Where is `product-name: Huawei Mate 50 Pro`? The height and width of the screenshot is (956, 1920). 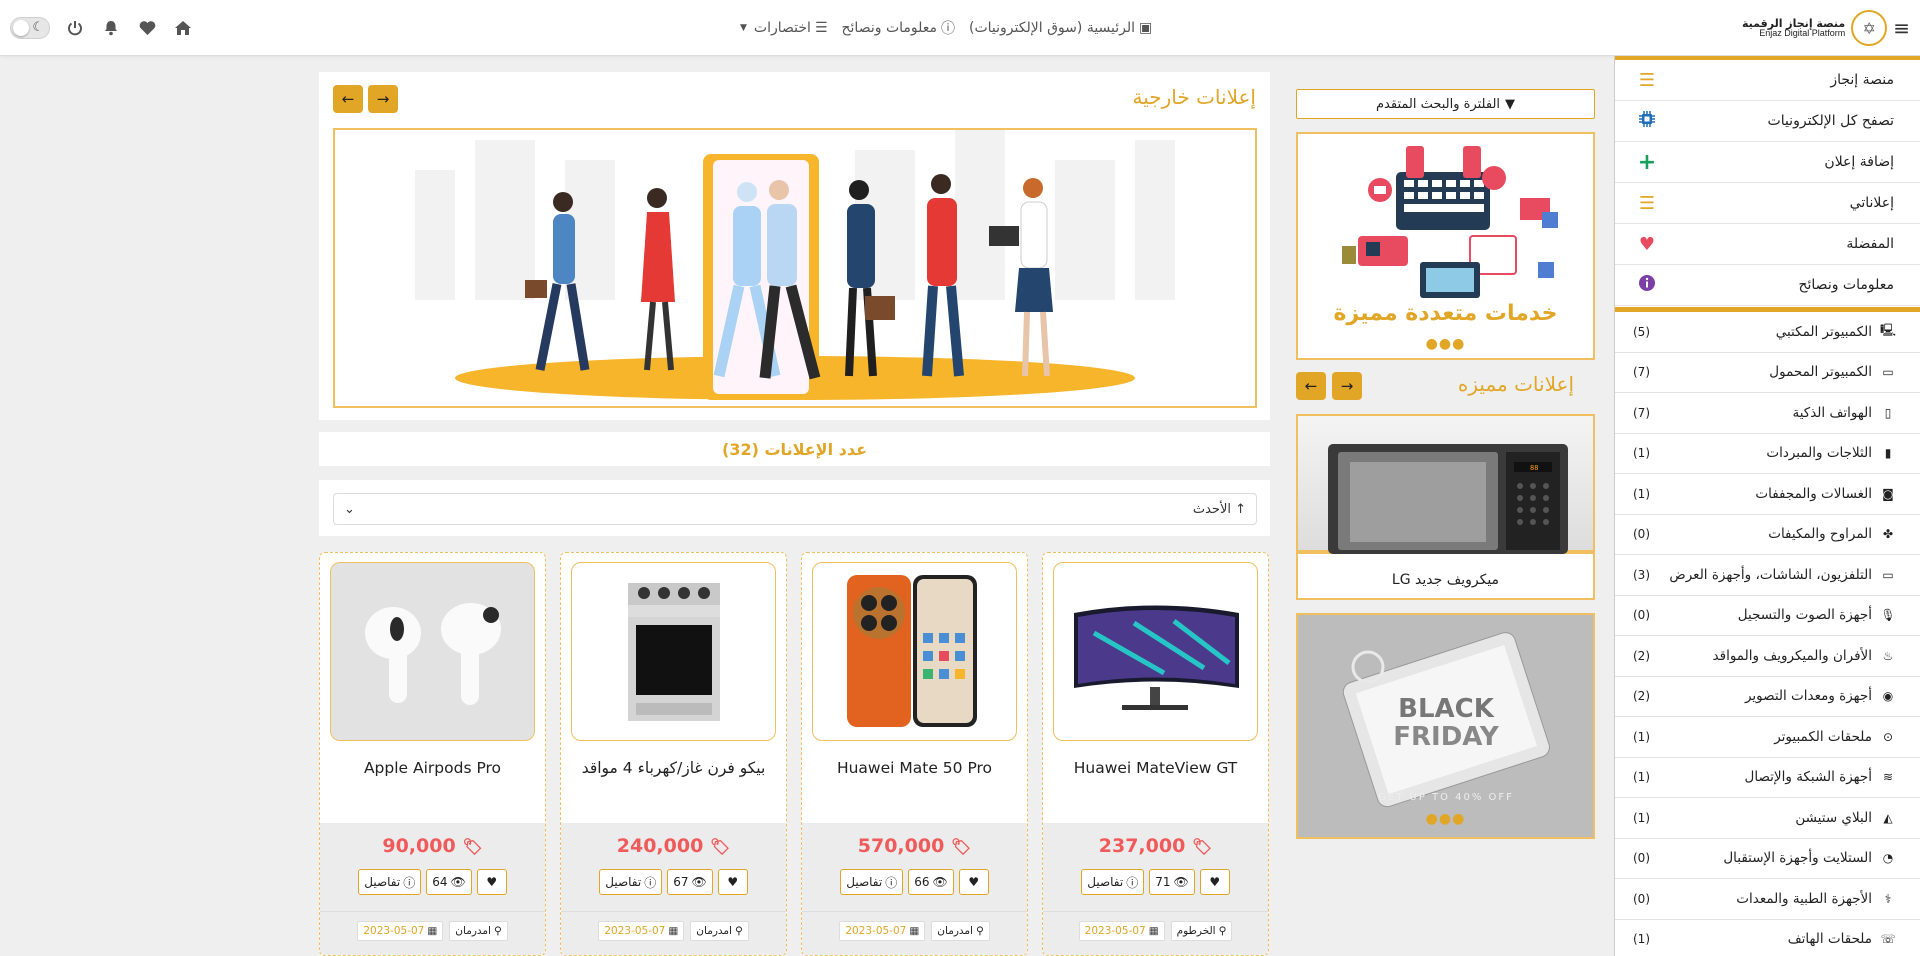 product-name: Huawei Mate 50 Pro is located at coordinates (914, 768).